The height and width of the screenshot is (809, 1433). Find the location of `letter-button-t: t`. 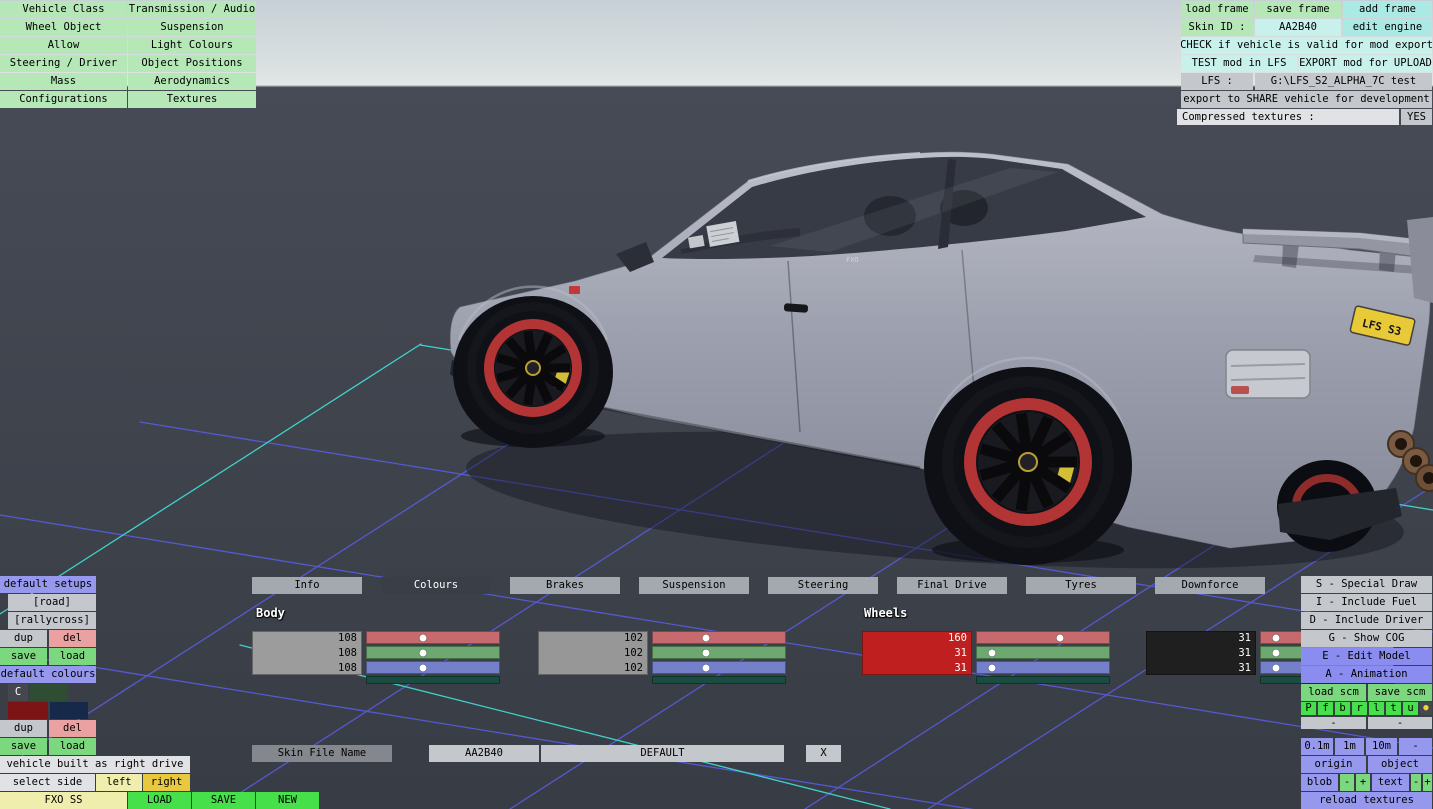

letter-button-t: t is located at coordinates (1393, 708).